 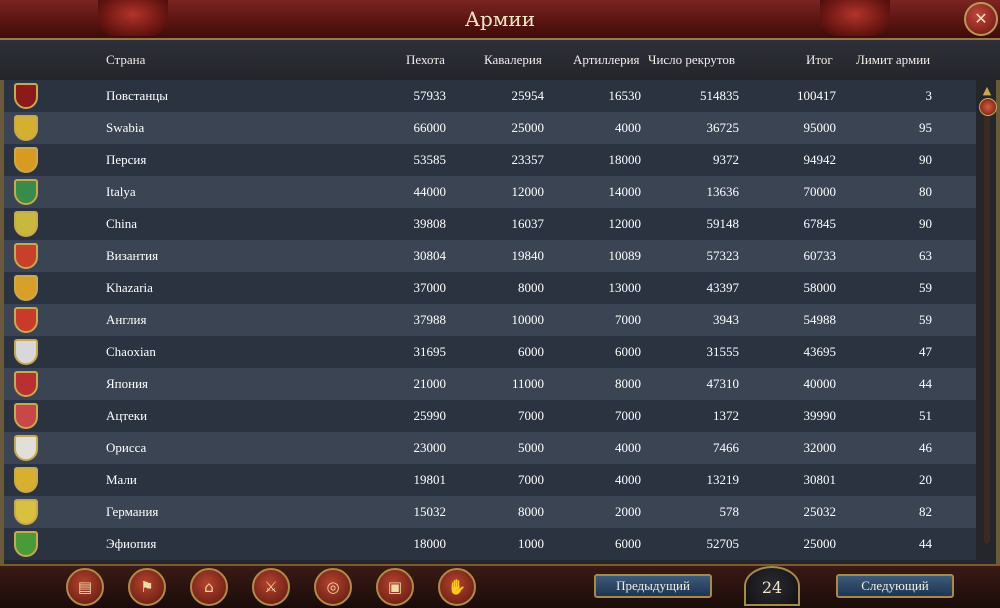 I want to click on table-row: Ацтеки 25990 7000 7000 1372 39990 51, so click(x=490, y=416).